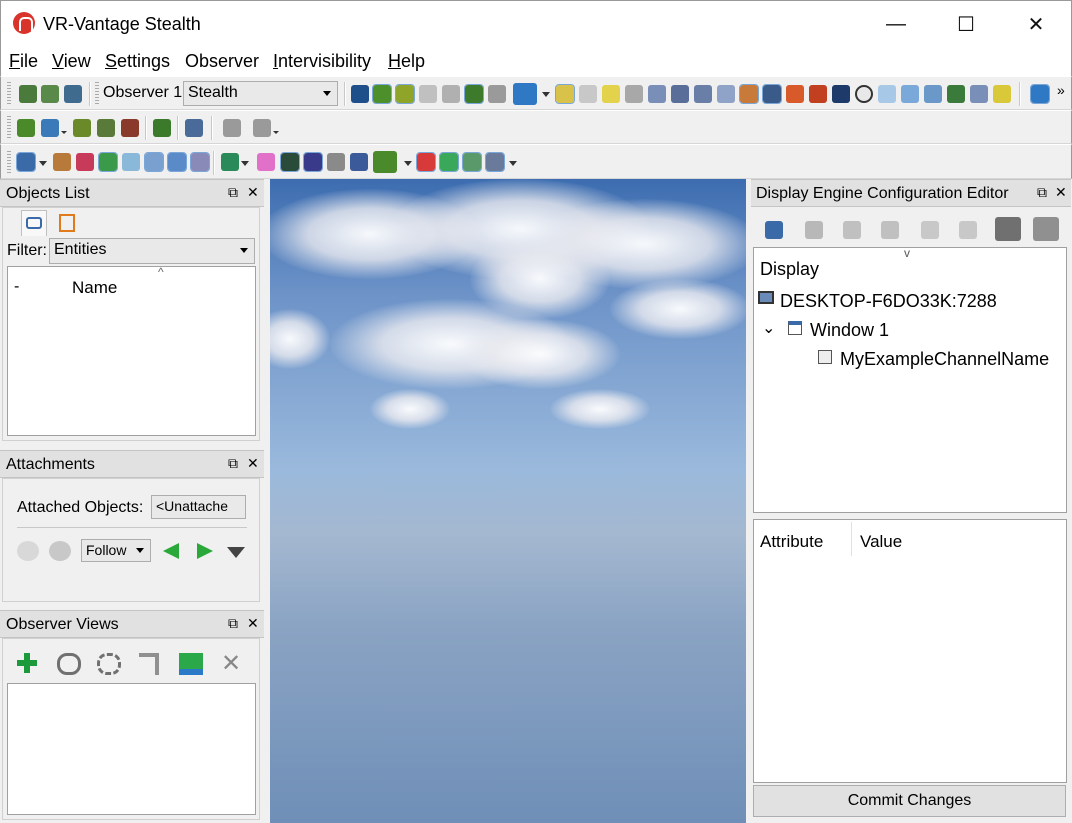 Image resolution: width=1072 pixels, height=823 pixels. I want to click on terrain-edit-icon, so click(50, 94).